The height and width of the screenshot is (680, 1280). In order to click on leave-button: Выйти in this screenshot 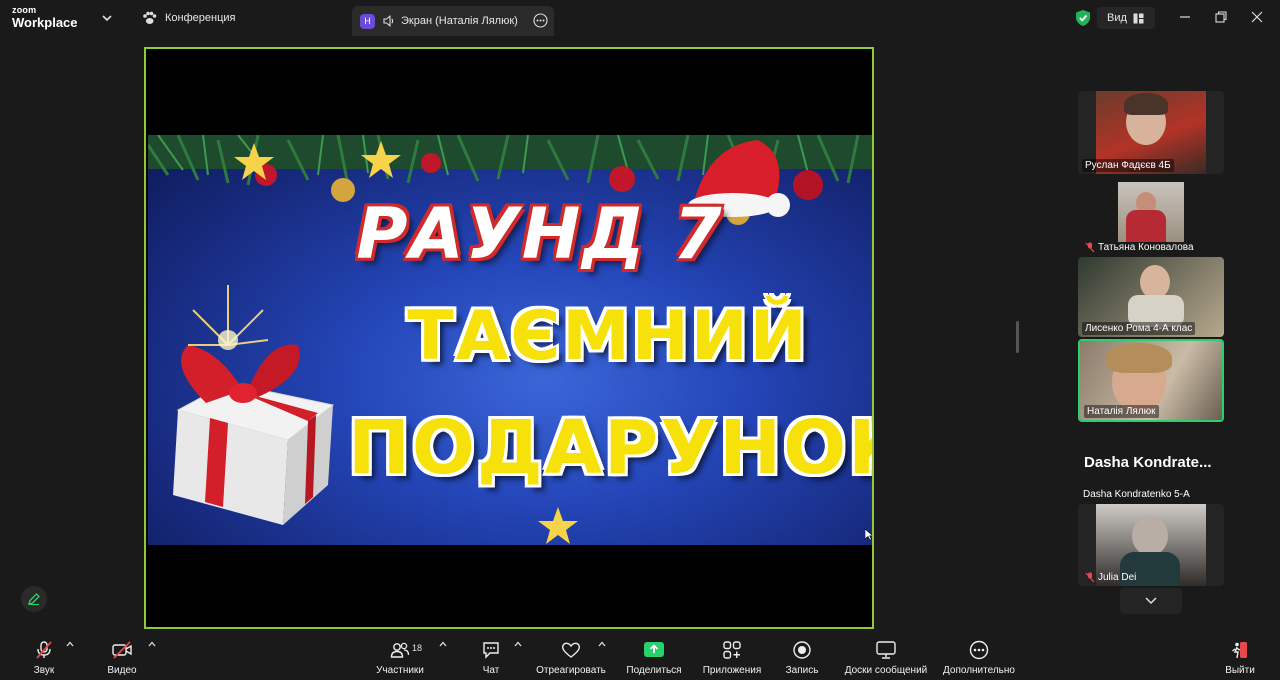, I will do `click(1240, 655)`.